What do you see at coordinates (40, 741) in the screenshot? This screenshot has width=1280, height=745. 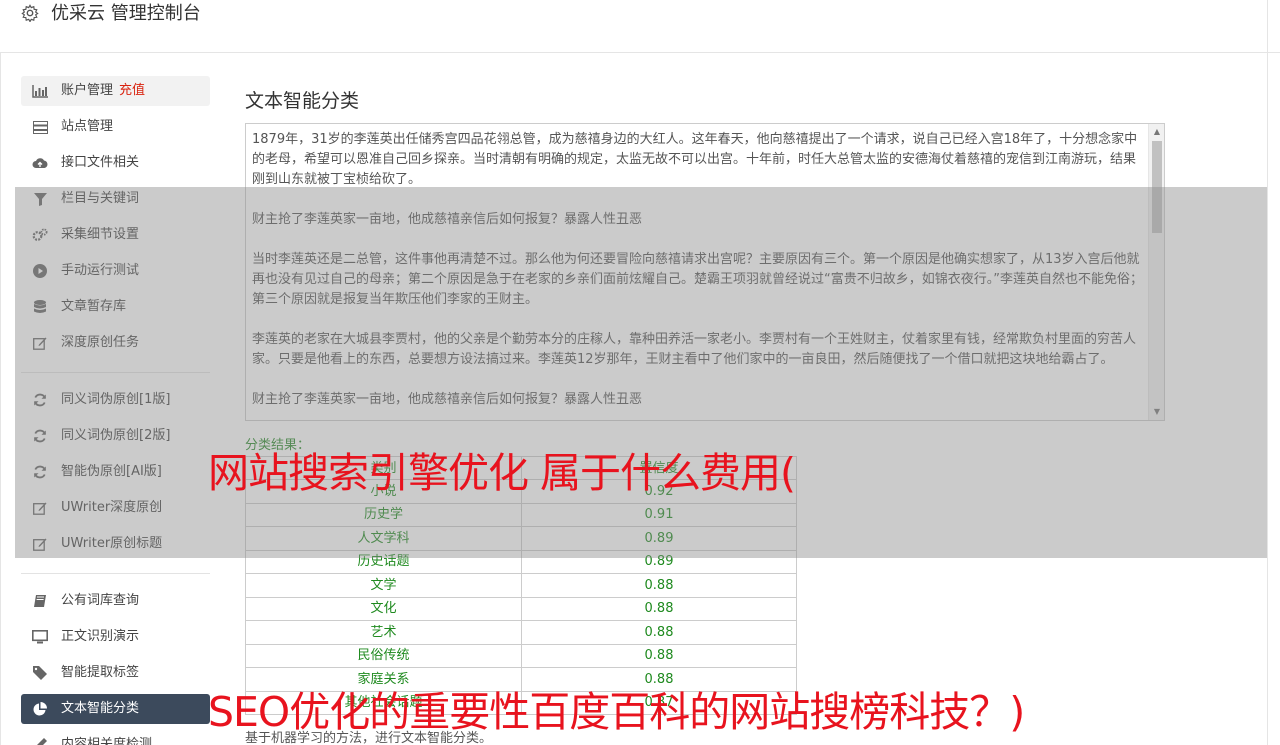 I see `pen-icon` at bounding box center [40, 741].